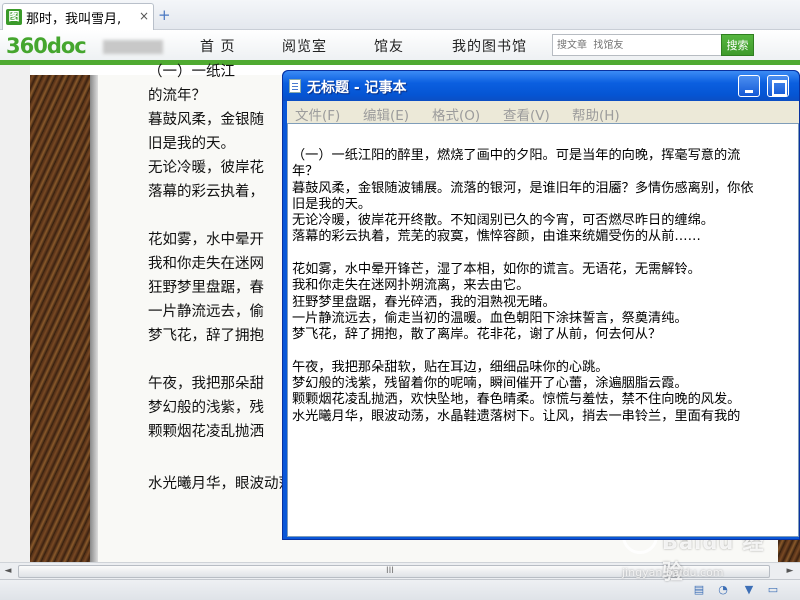 The height and width of the screenshot is (600, 800). I want to click on notepad-line: 梦幻般的浅紫，残留着你的呢喃，瞬间催开了心蕾，涂遍胭脂云霞。, so click(490, 384).